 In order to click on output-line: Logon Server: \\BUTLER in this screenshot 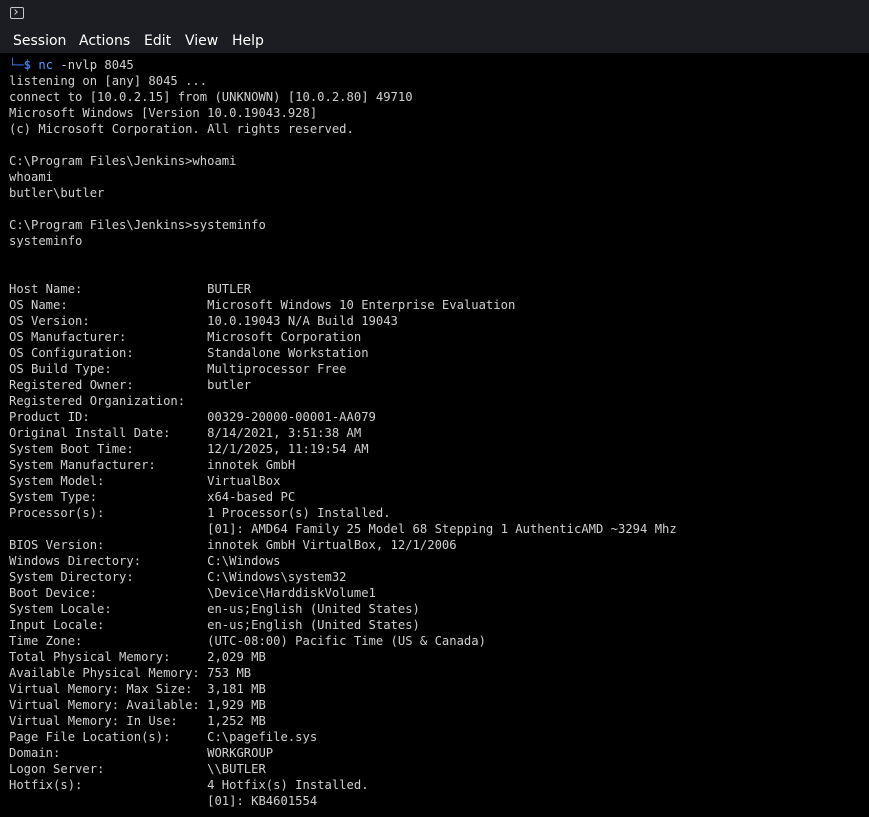, I will do `click(137, 769)`.